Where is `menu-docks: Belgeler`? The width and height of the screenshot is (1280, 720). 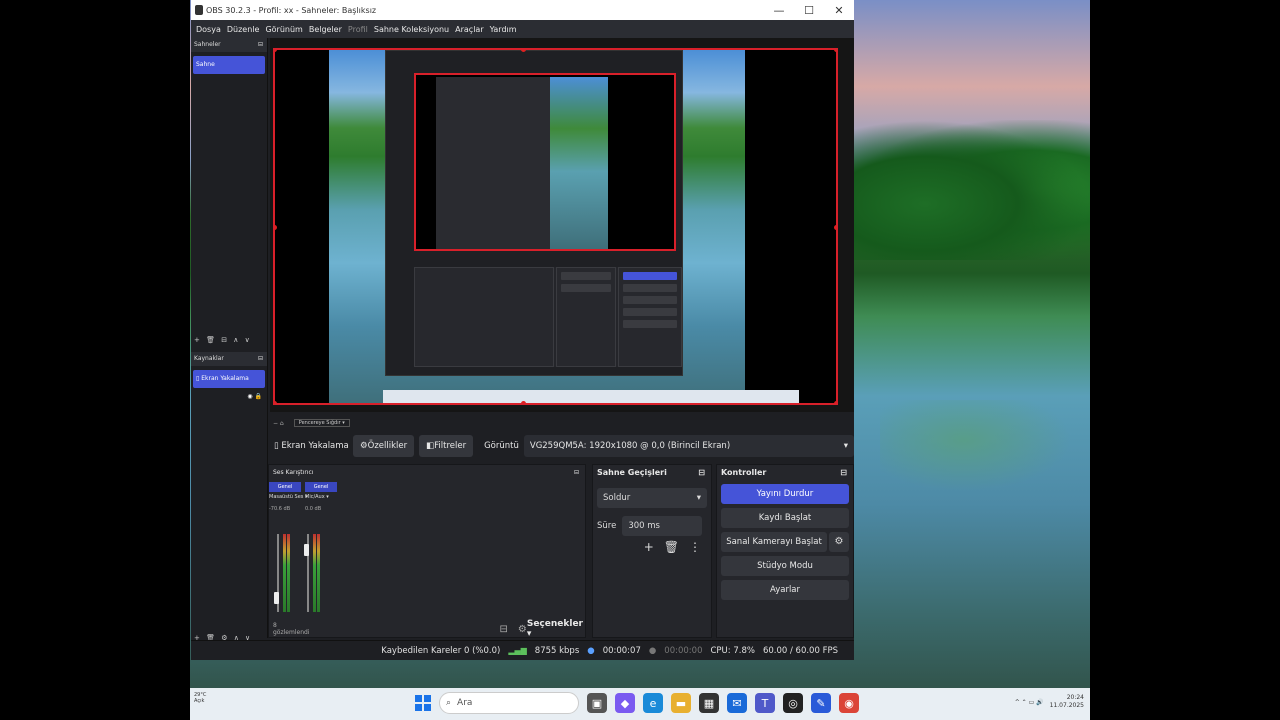
menu-docks: Belgeler is located at coordinates (325, 29).